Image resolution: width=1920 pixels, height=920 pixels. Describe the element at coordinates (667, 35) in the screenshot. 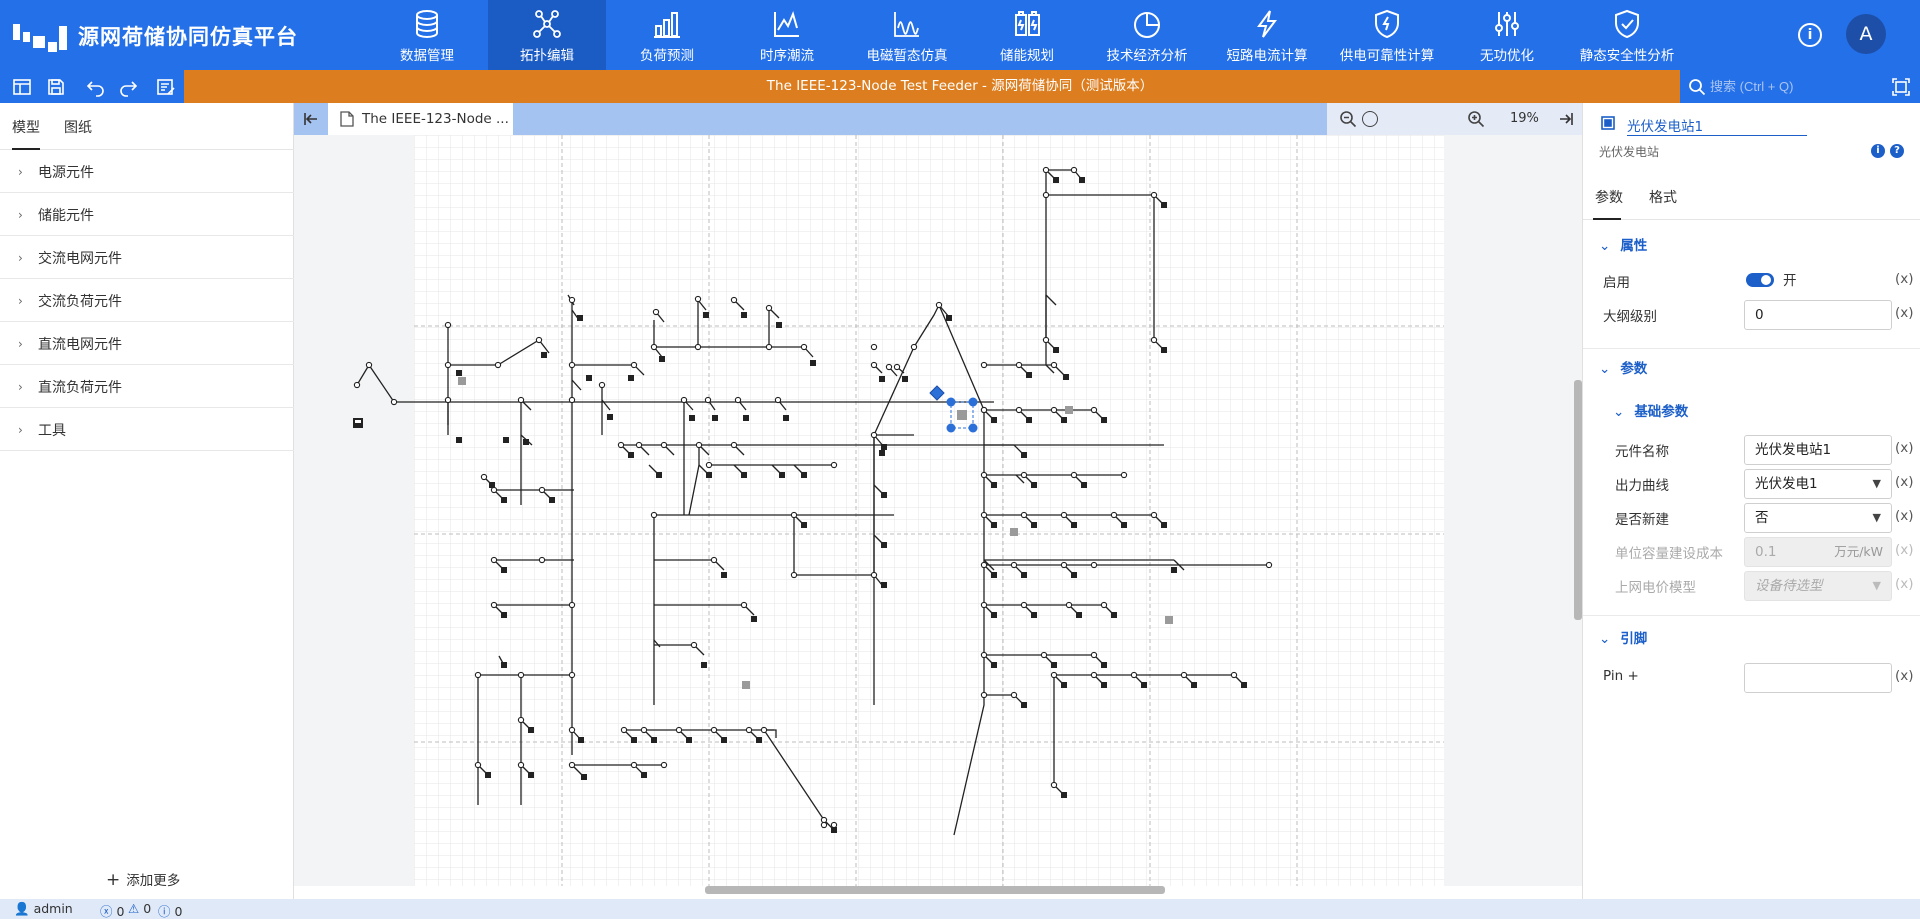

I see `nav-load-forecast: 负荷预测` at that location.